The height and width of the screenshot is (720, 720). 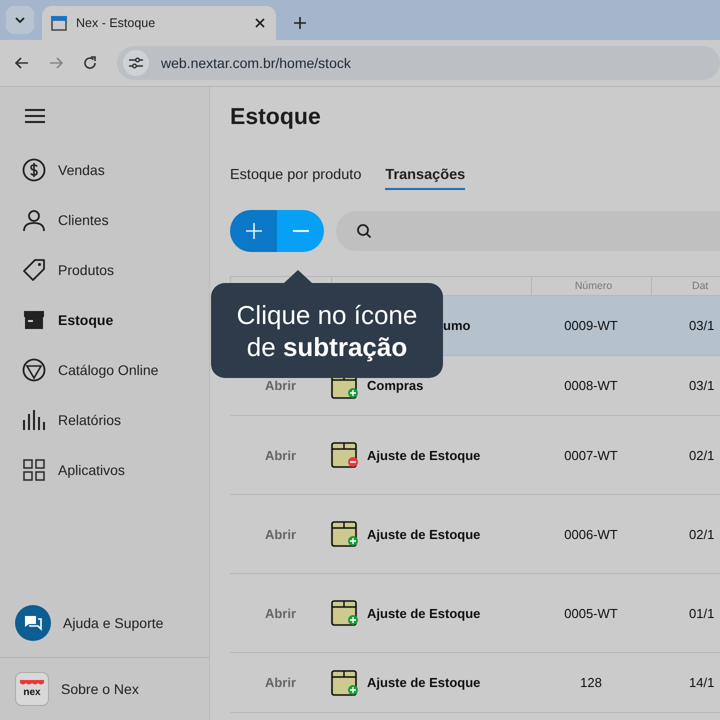 I want to click on caret-icon, so click(x=20, y=20).